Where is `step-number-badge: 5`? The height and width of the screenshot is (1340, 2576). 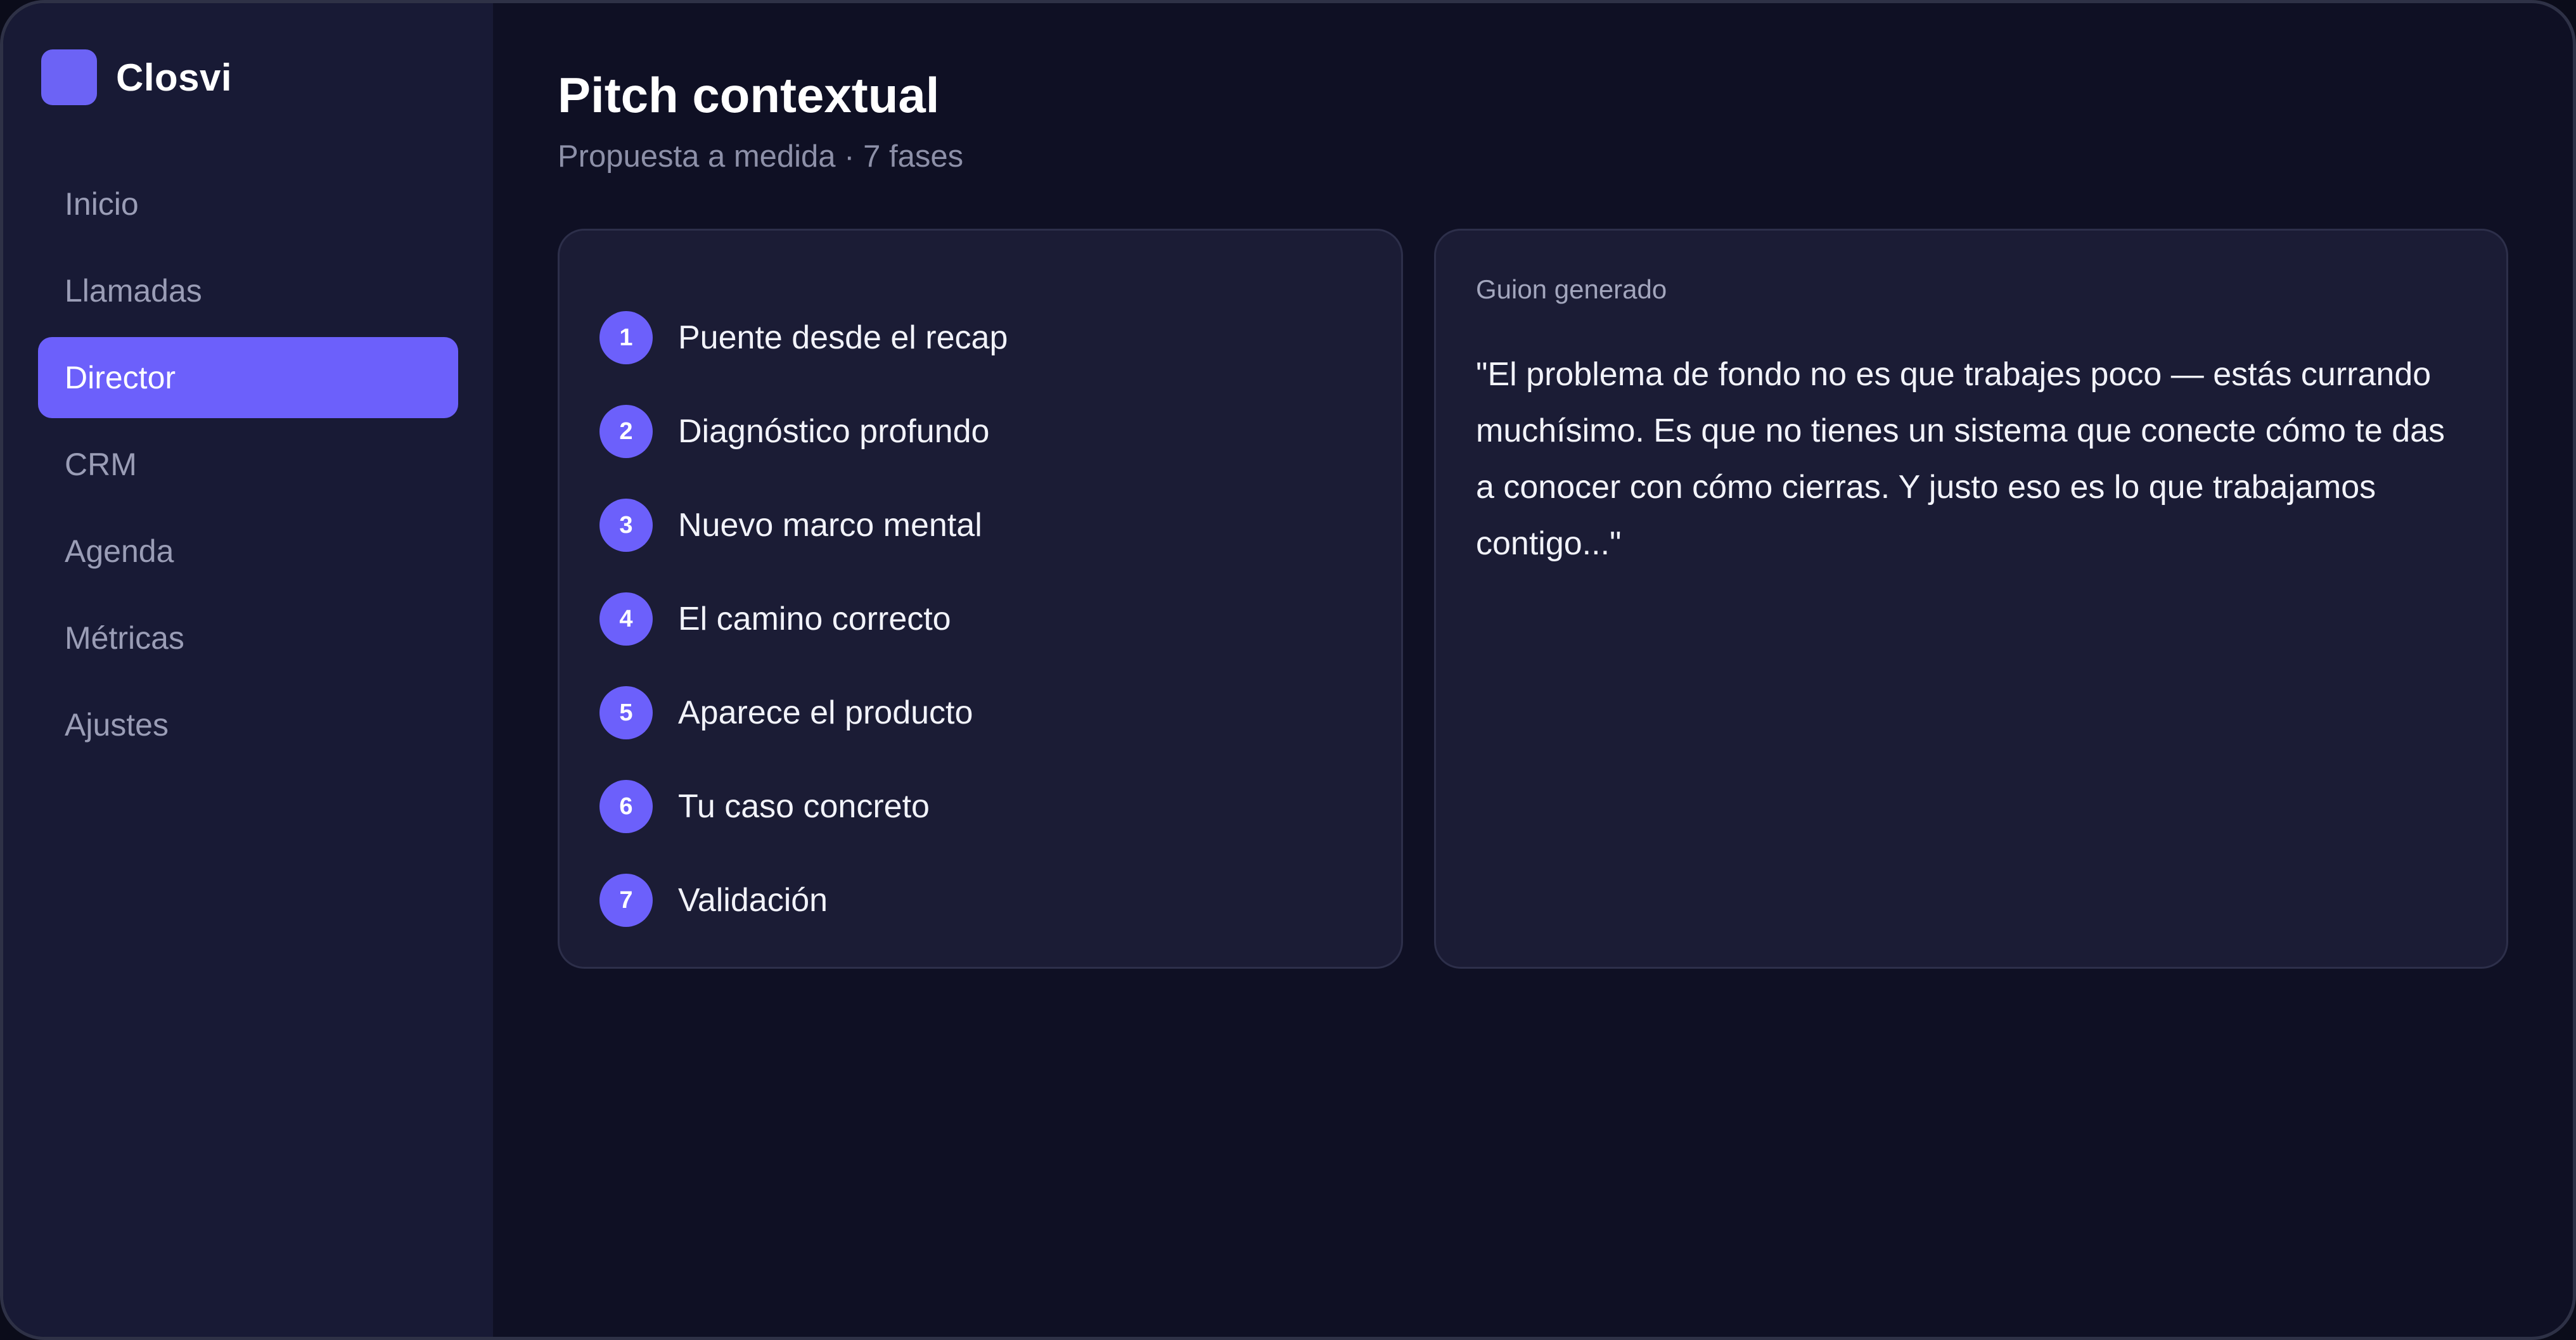 step-number-badge: 5 is located at coordinates (626, 712).